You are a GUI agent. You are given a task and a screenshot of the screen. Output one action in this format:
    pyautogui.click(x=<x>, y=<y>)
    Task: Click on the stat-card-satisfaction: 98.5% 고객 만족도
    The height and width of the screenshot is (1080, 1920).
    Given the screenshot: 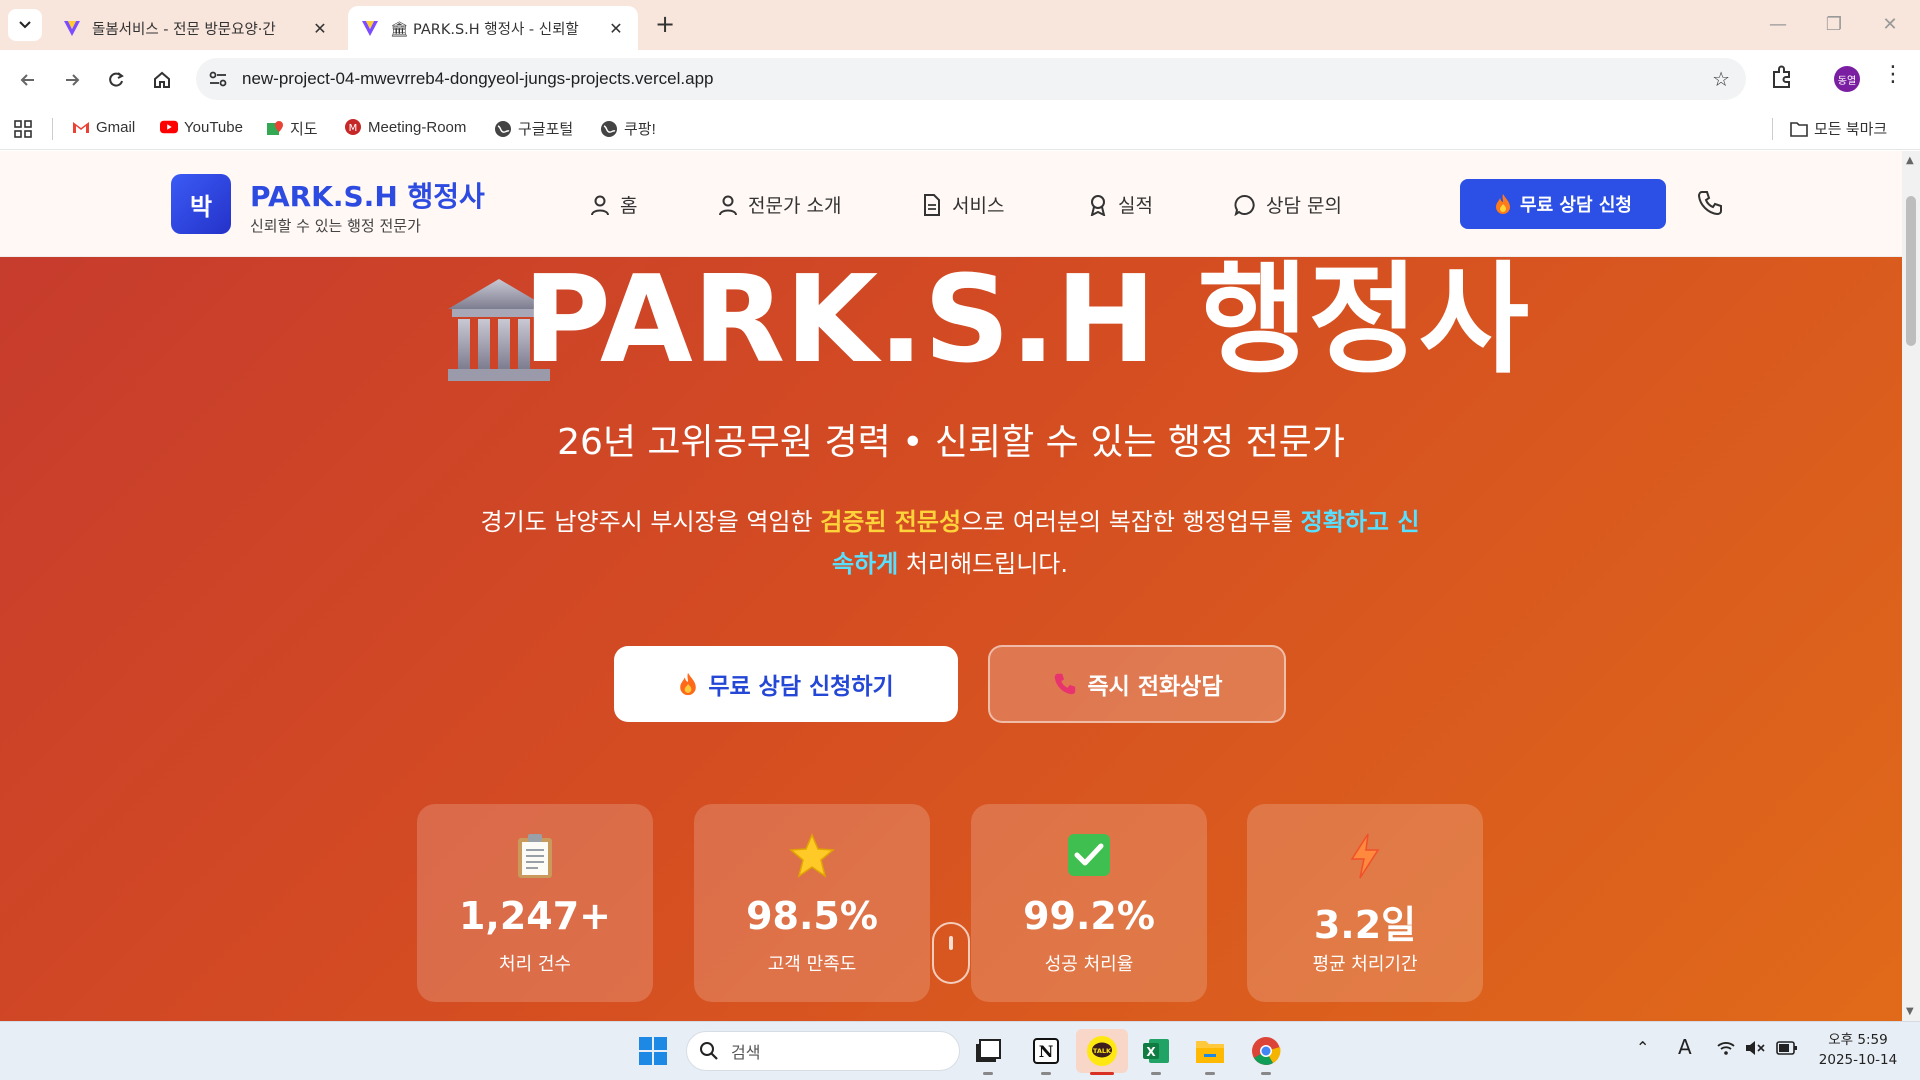 What is the action you would take?
    pyautogui.click(x=812, y=903)
    